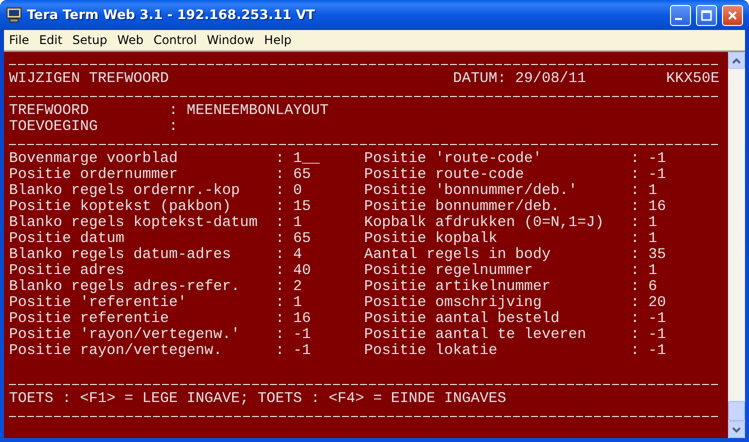  I want to click on field-label: Positie 'bonnummer/deb.', so click(471, 191).